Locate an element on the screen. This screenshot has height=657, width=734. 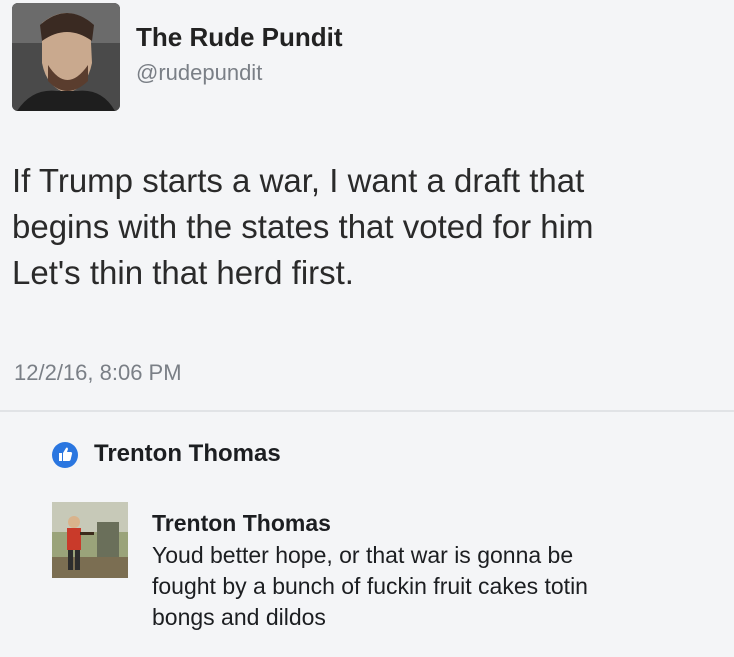
thumbs-up-icon is located at coordinates (65, 455).